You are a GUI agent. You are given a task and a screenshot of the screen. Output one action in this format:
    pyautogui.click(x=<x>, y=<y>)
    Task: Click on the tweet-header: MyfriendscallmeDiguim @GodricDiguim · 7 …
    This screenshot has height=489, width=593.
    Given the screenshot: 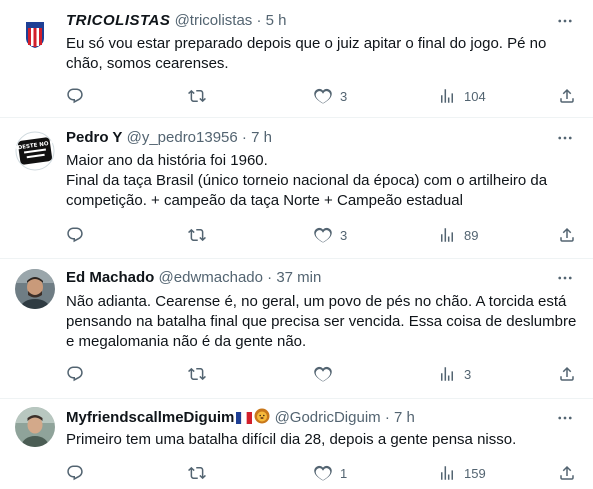 What is the action you would take?
    pyautogui.click(x=240, y=419)
    